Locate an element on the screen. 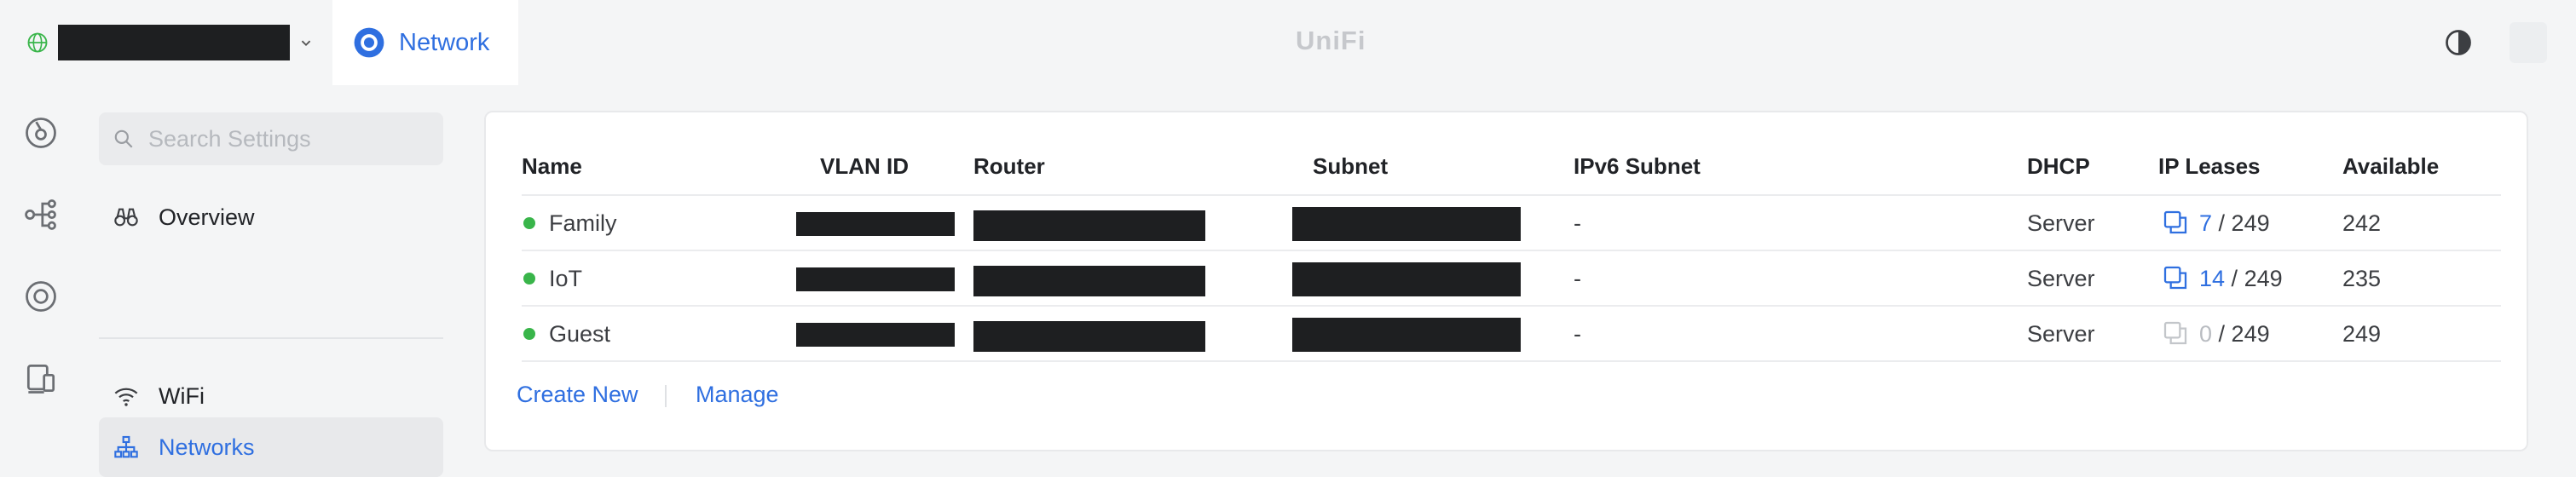  leases-used: 7 is located at coordinates (2206, 223).